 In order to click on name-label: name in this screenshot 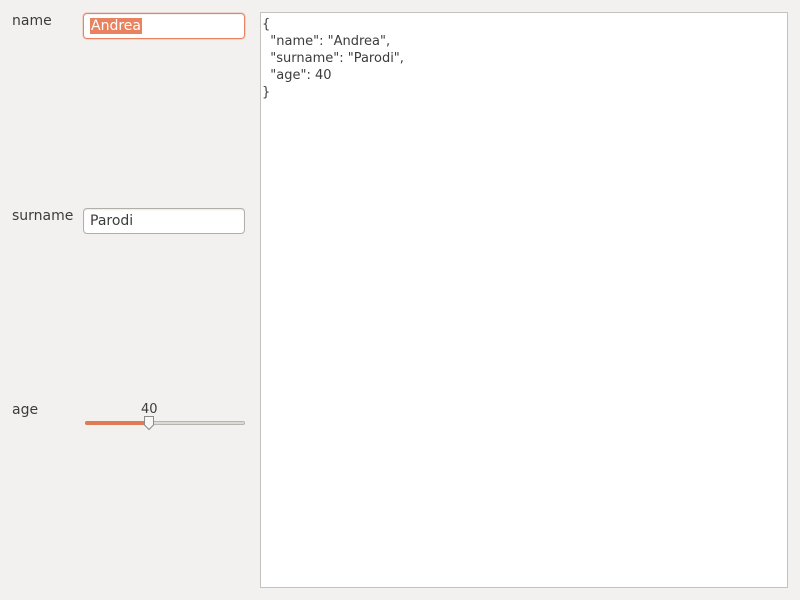, I will do `click(32, 21)`.